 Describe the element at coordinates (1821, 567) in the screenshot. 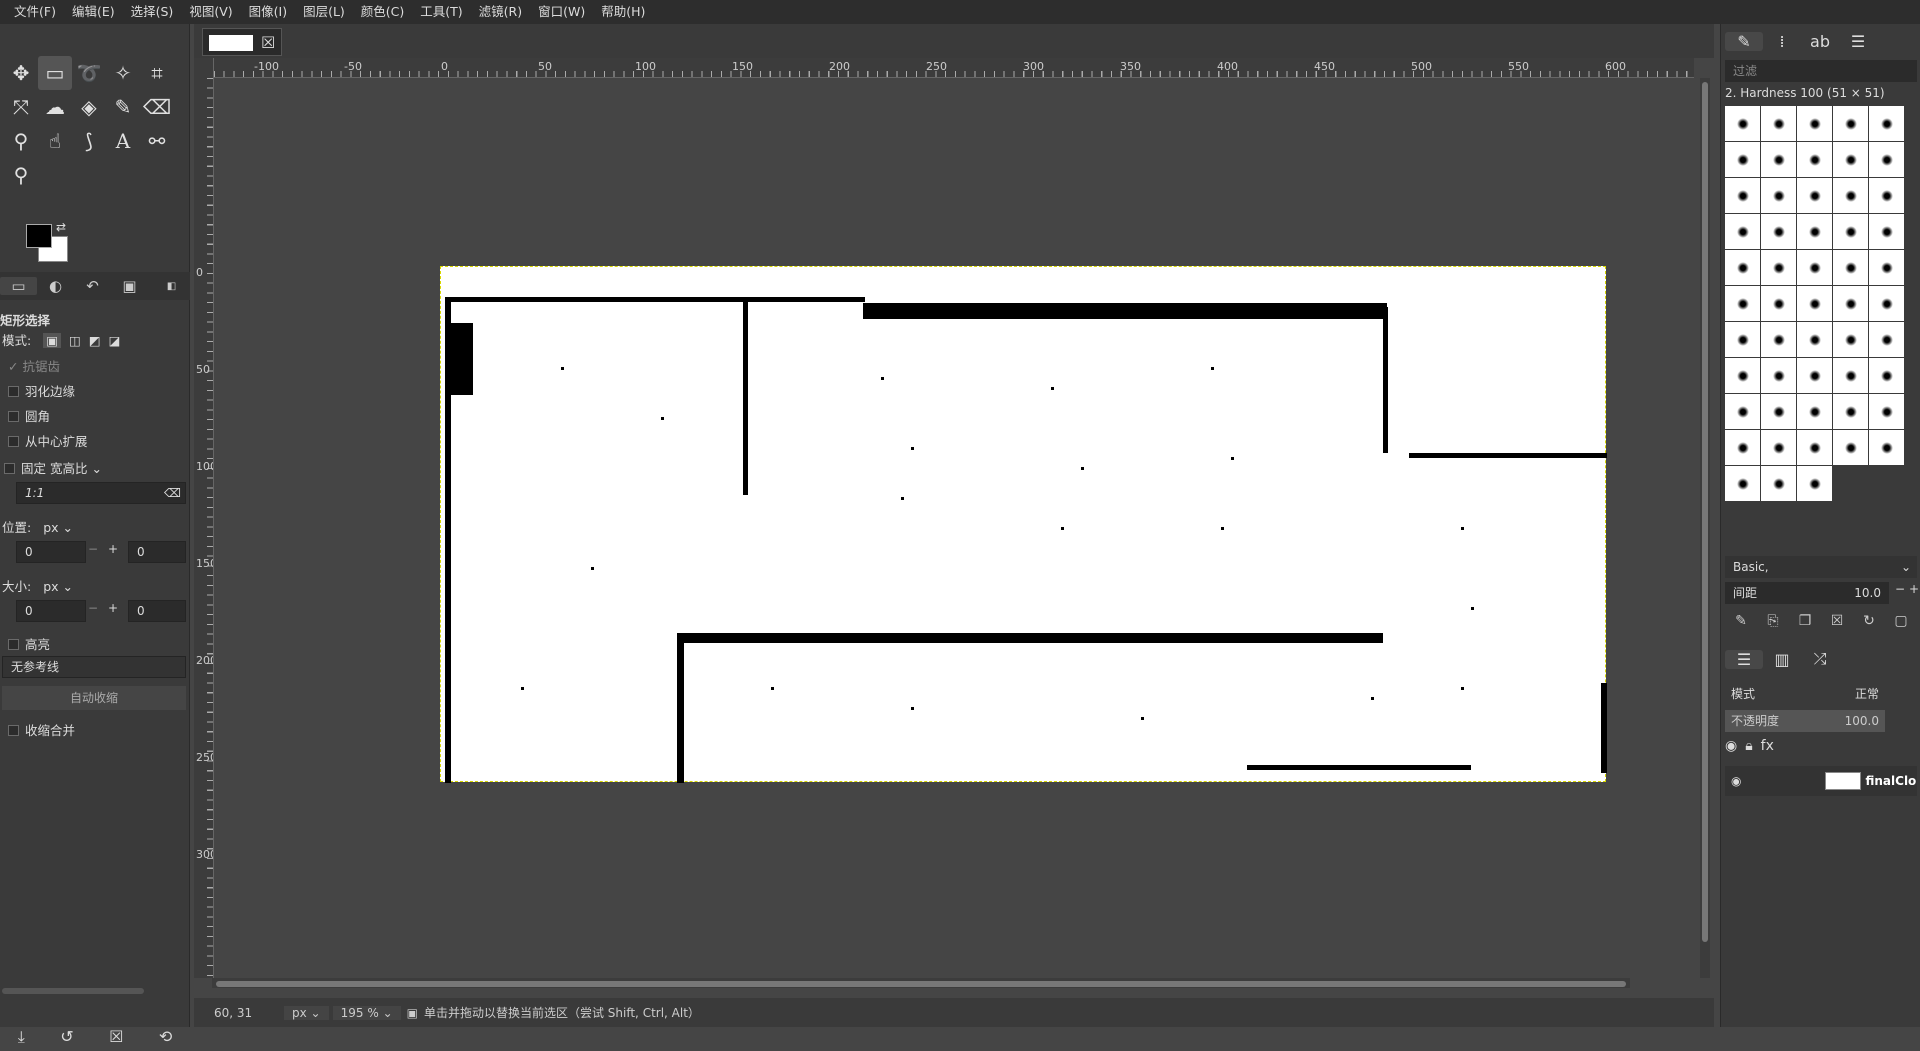

I see `brush-preset-dropdown: Basic, ⌄` at that location.